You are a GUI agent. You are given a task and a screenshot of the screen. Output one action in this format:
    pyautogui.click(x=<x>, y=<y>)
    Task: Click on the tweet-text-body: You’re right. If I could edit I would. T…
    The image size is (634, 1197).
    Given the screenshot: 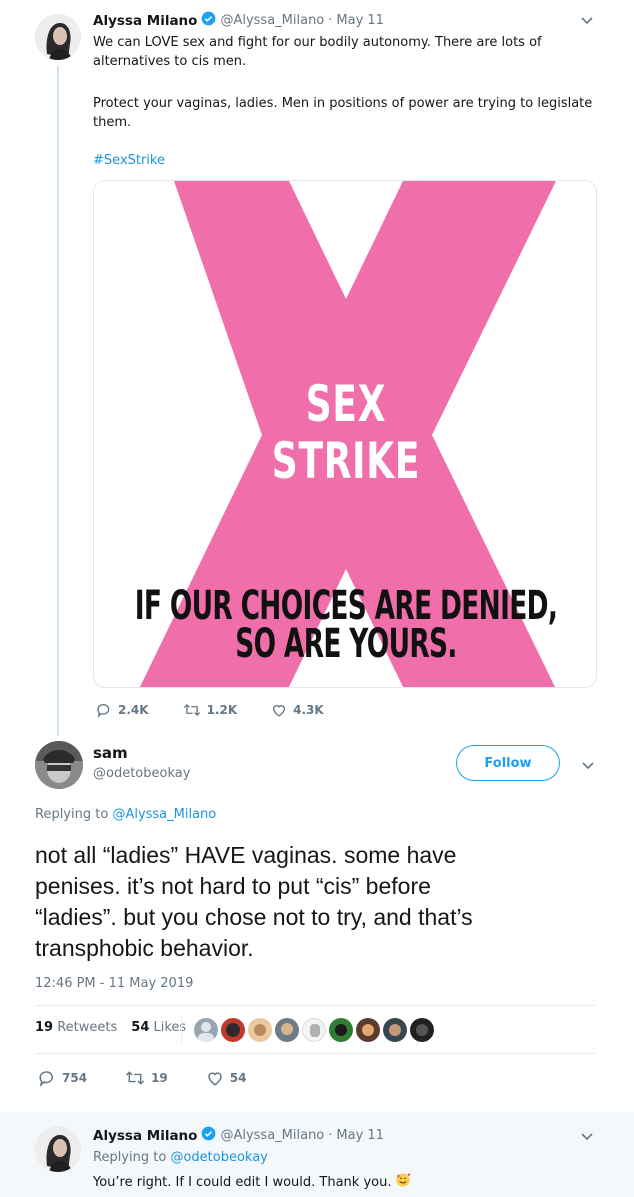 What is the action you would take?
    pyautogui.click(x=242, y=1182)
    